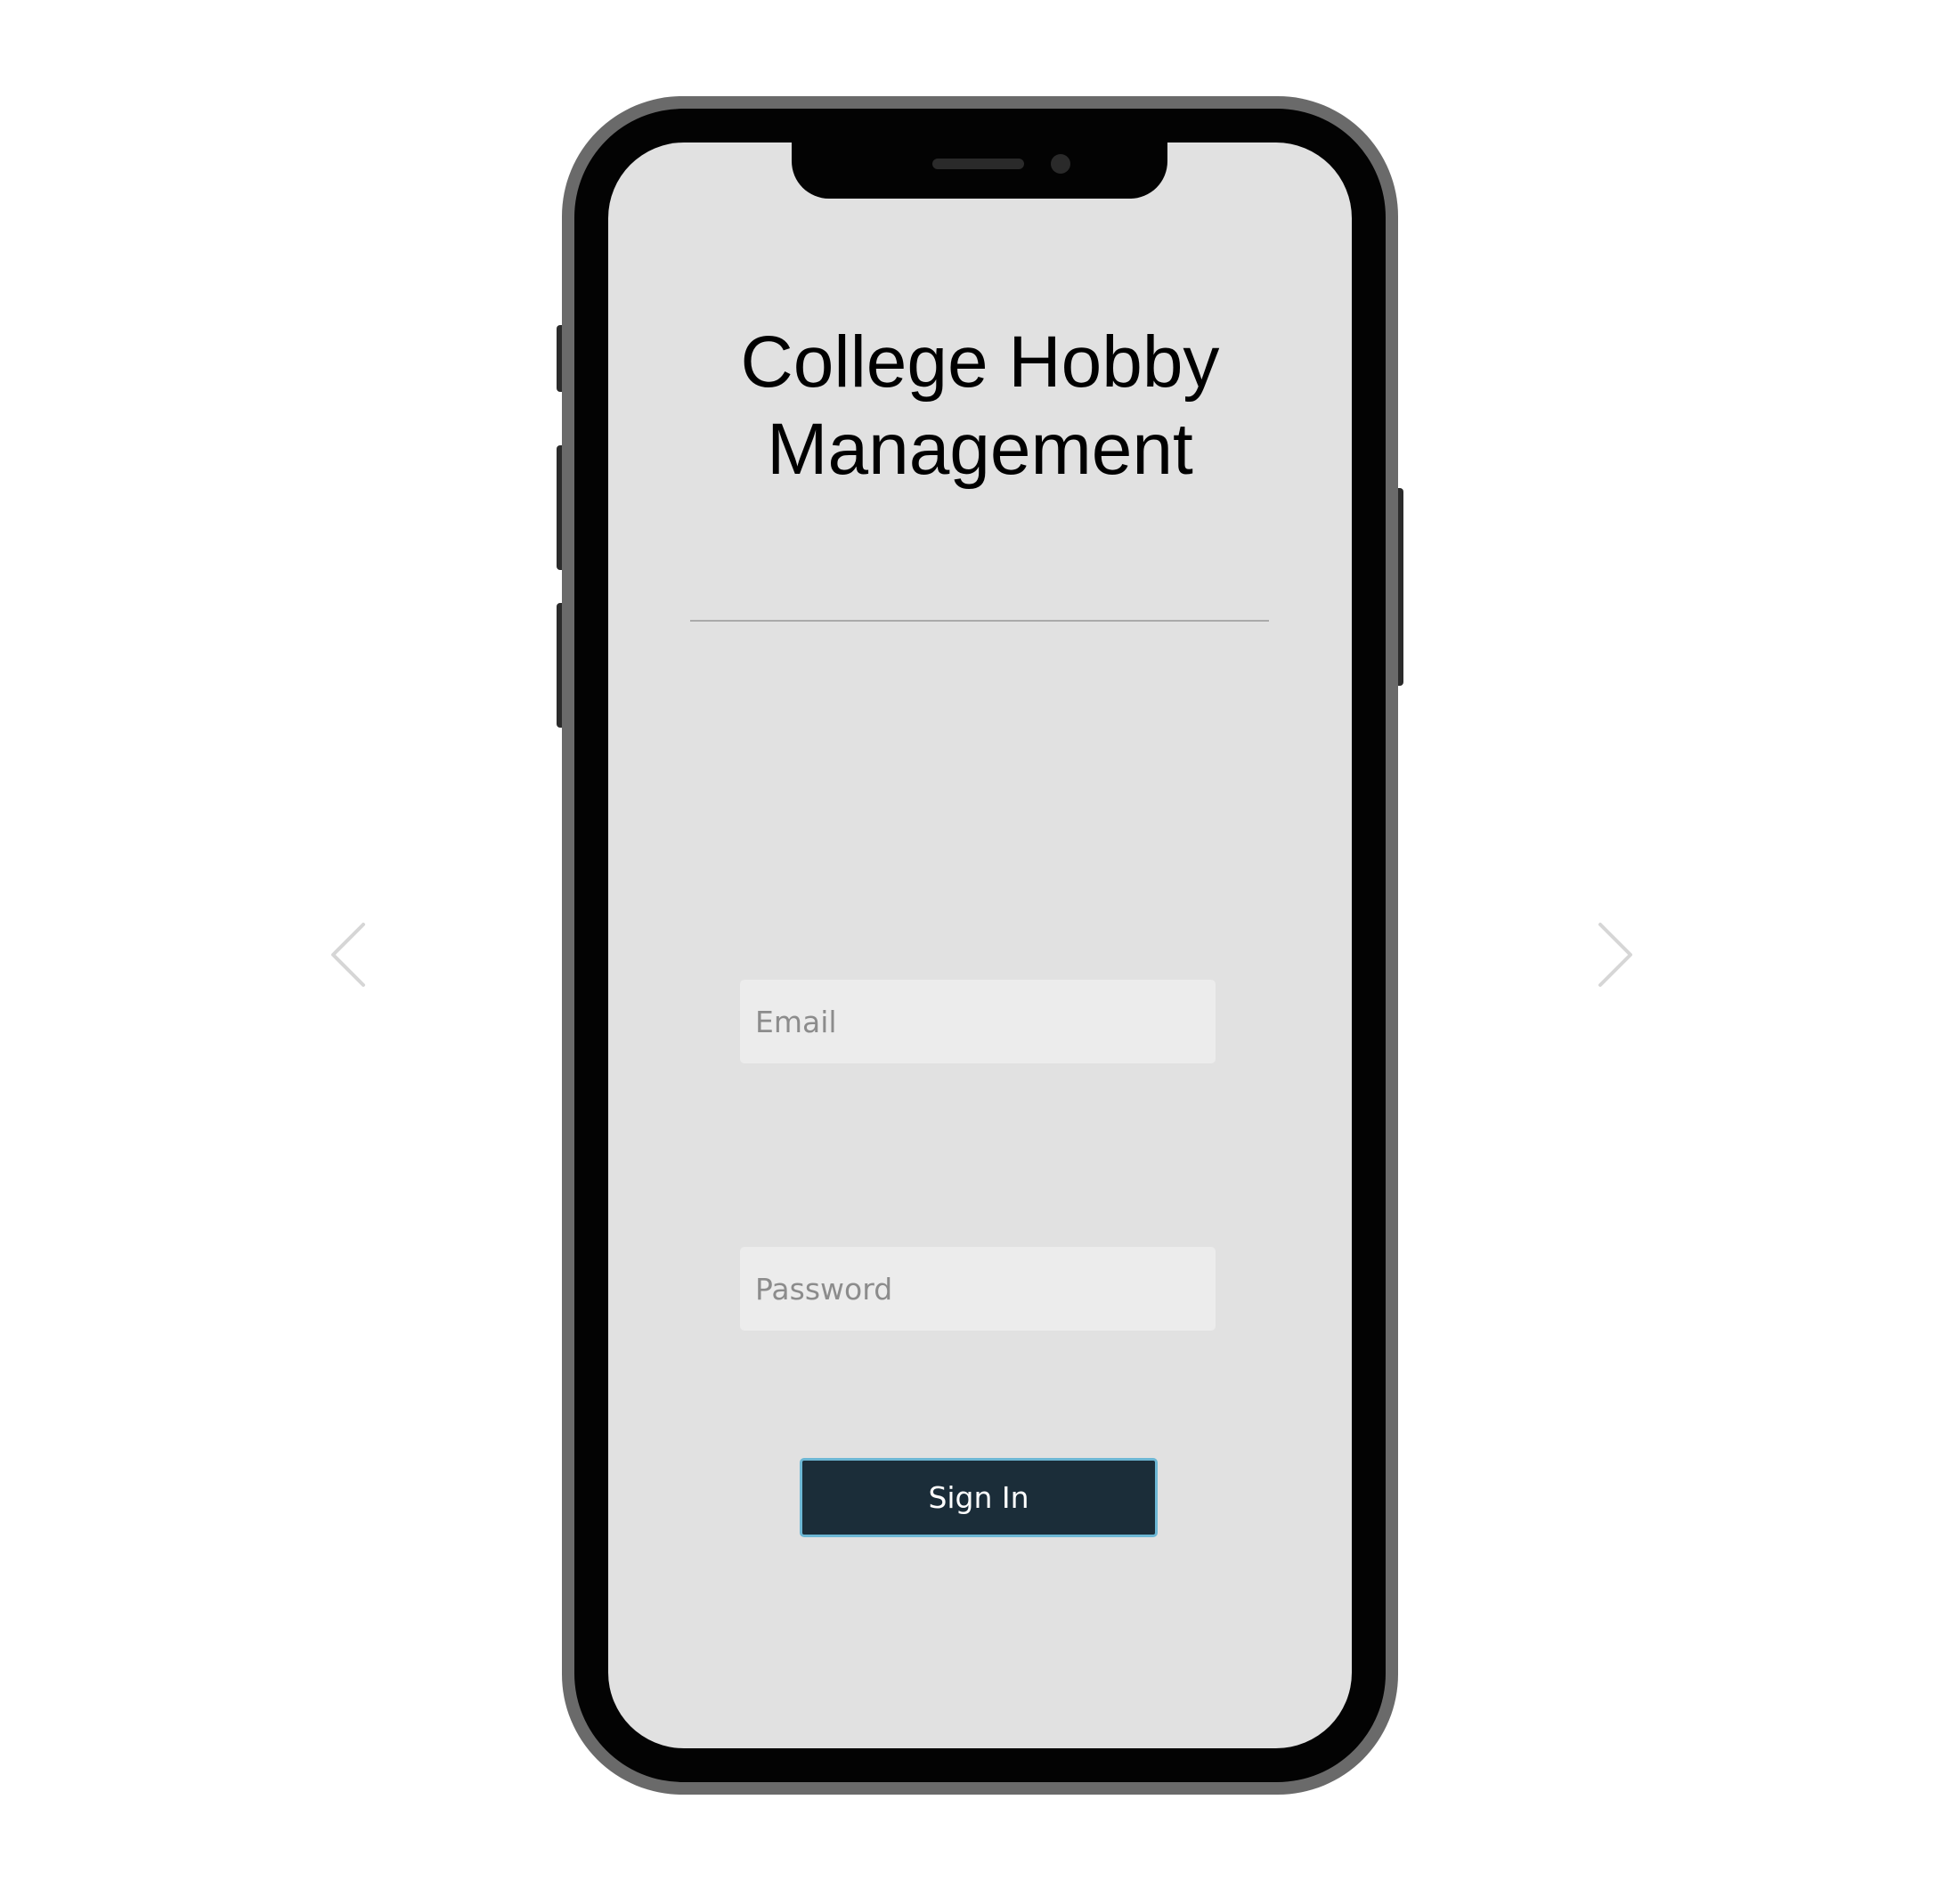 The width and height of the screenshot is (1960, 1881). I want to click on chevron-right-icon, so click(1615, 955).